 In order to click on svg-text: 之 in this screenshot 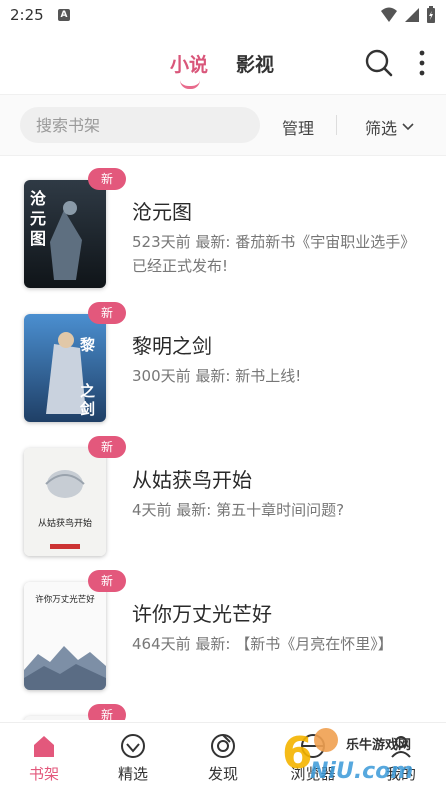, I will do `click(87, 391)`.